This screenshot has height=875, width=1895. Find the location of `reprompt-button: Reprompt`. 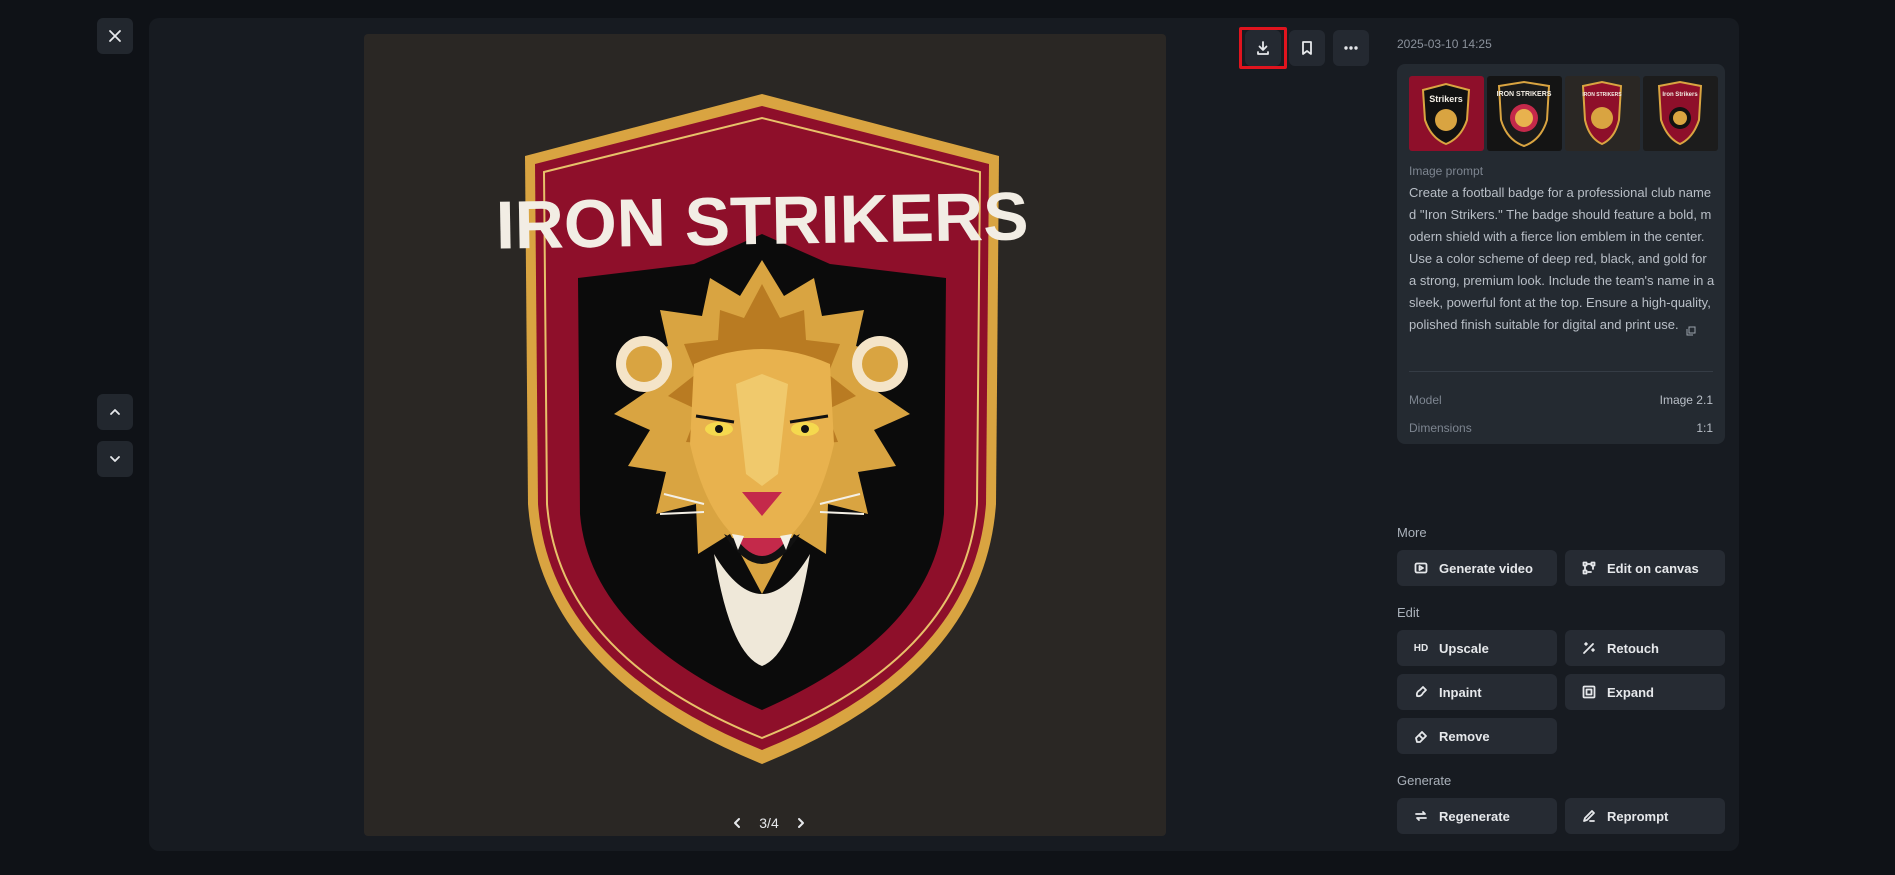

reprompt-button: Reprompt is located at coordinates (1645, 816).